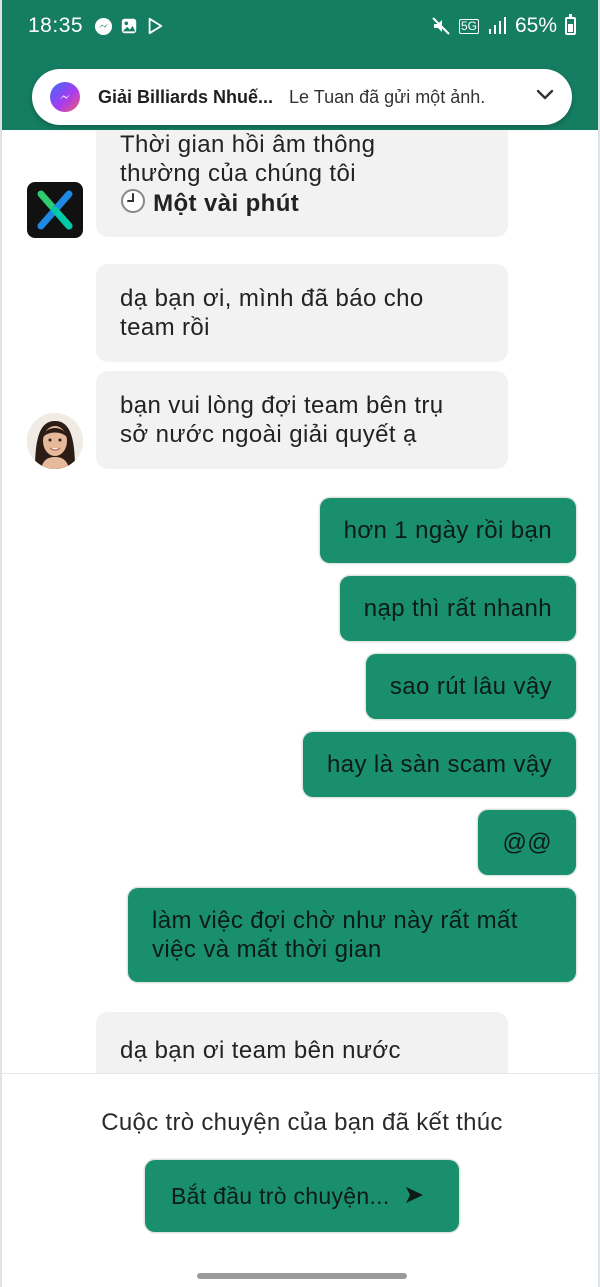  Describe the element at coordinates (165, 327) in the screenshot. I see `message-line: team rồi` at that location.